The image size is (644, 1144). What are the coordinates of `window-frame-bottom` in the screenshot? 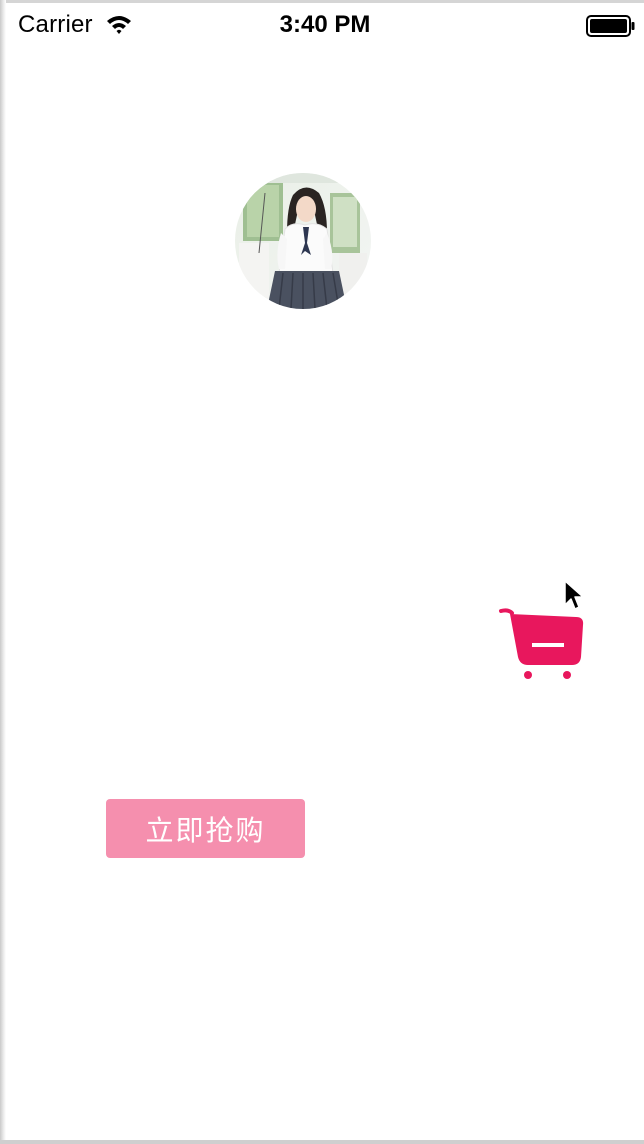 It's located at (322, 1142).